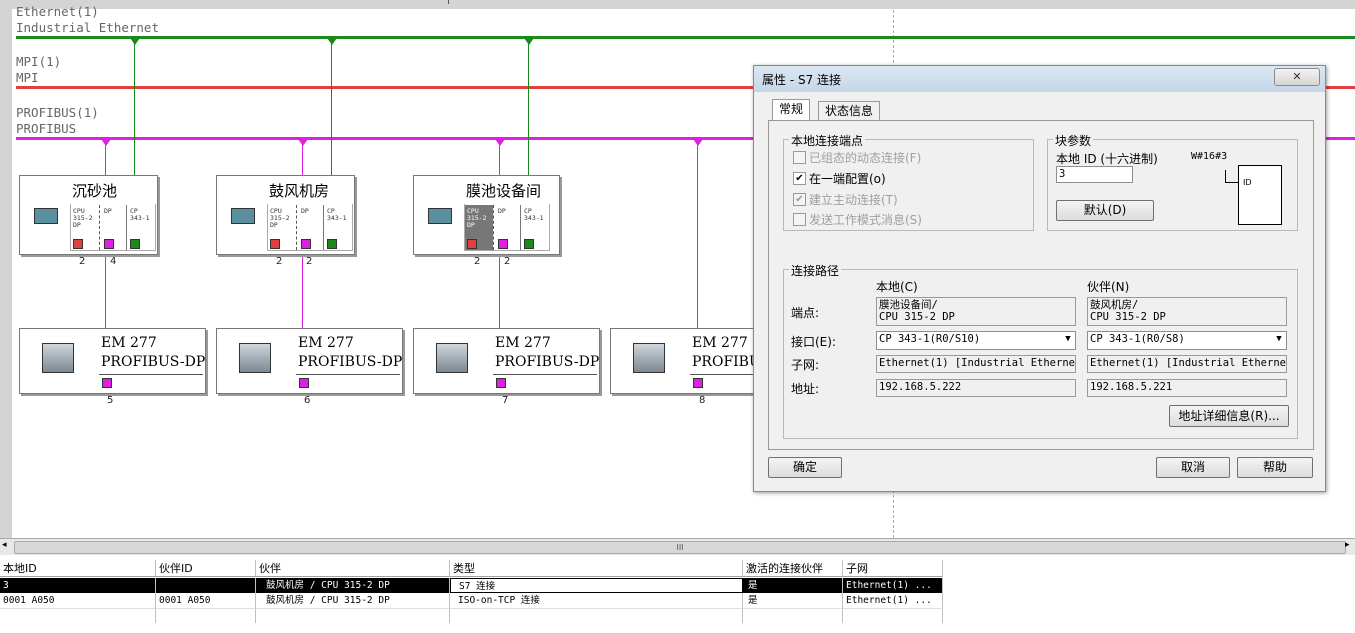 This screenshot has height=633, width=1355. What do you see at coordinates (1137, 339) in the screenshot?
I see `partner-interface-value: CP 343-1(R0/S8)` at bounding box center [1137, 339].